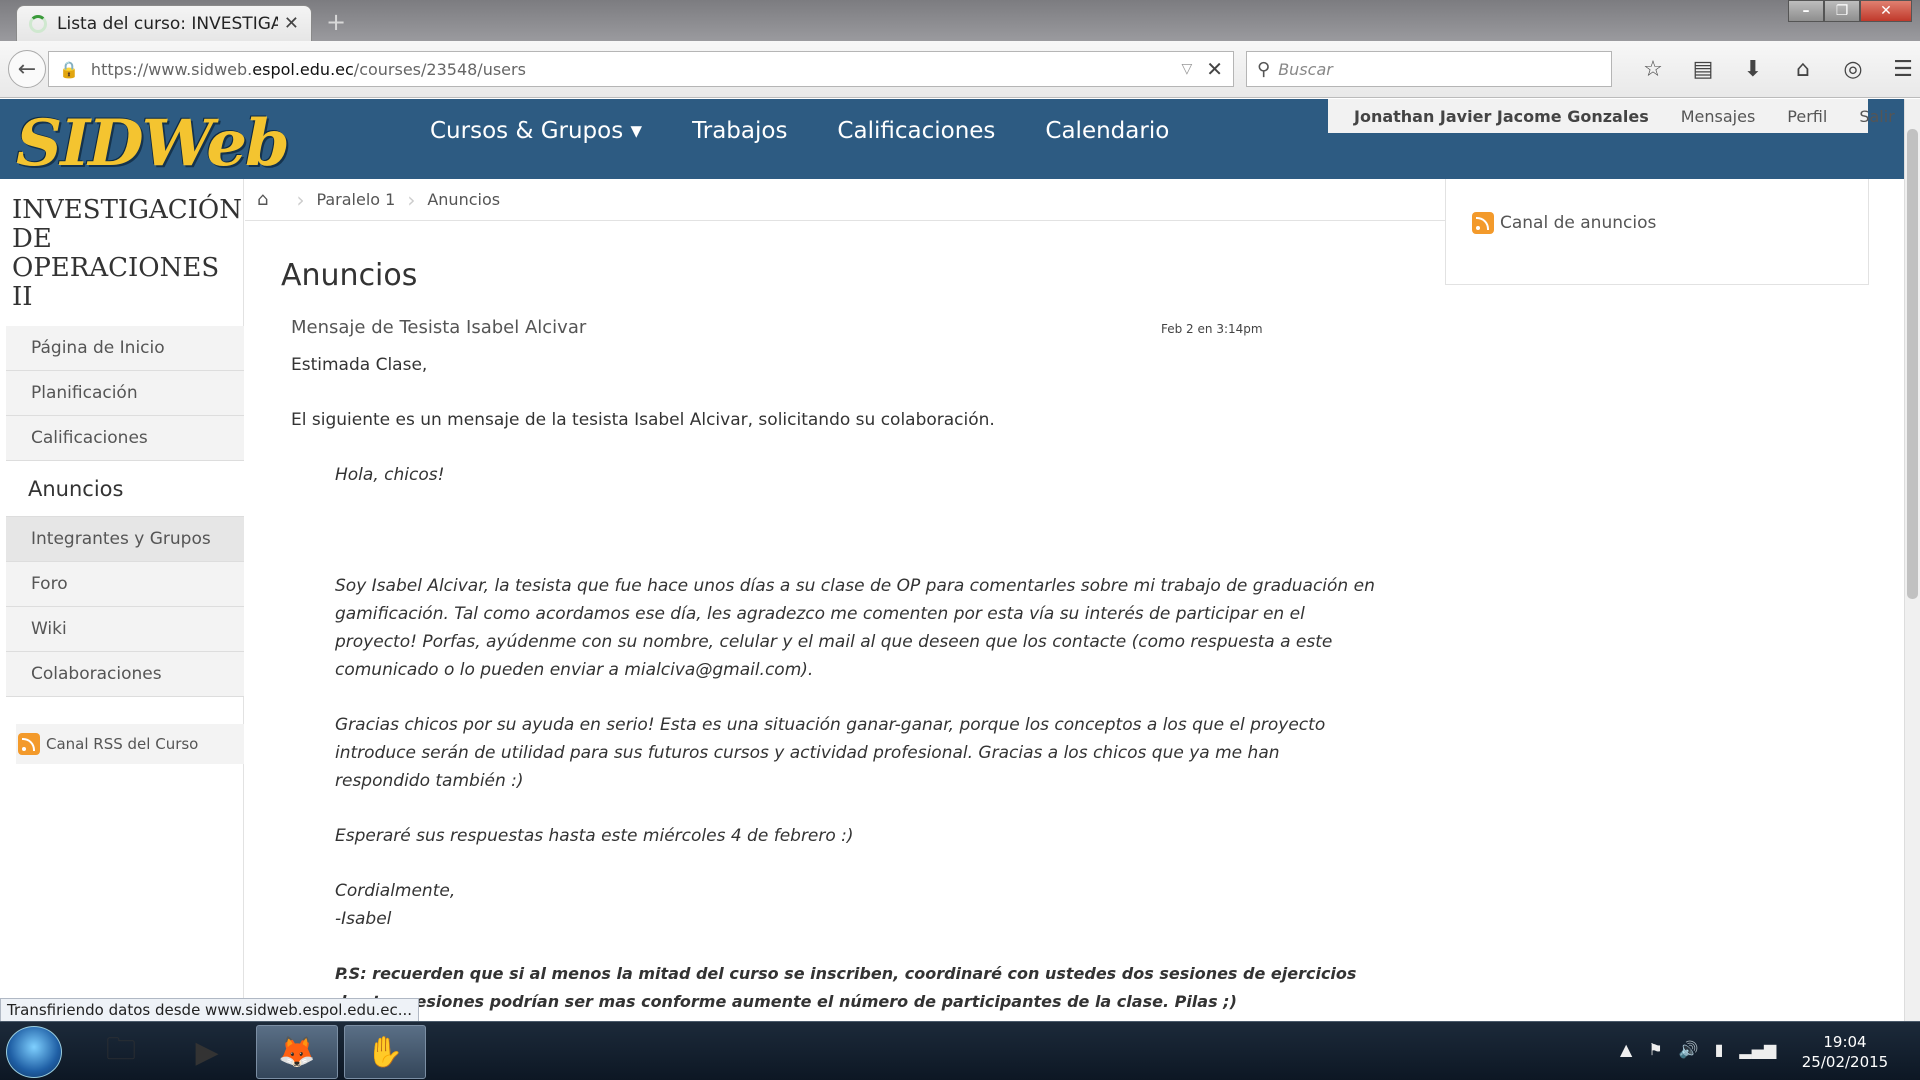  What do you see at coordinates (1876, 116) in the screenshot?
I see `logout-link: Salir` at bounding box center [1876, 116].